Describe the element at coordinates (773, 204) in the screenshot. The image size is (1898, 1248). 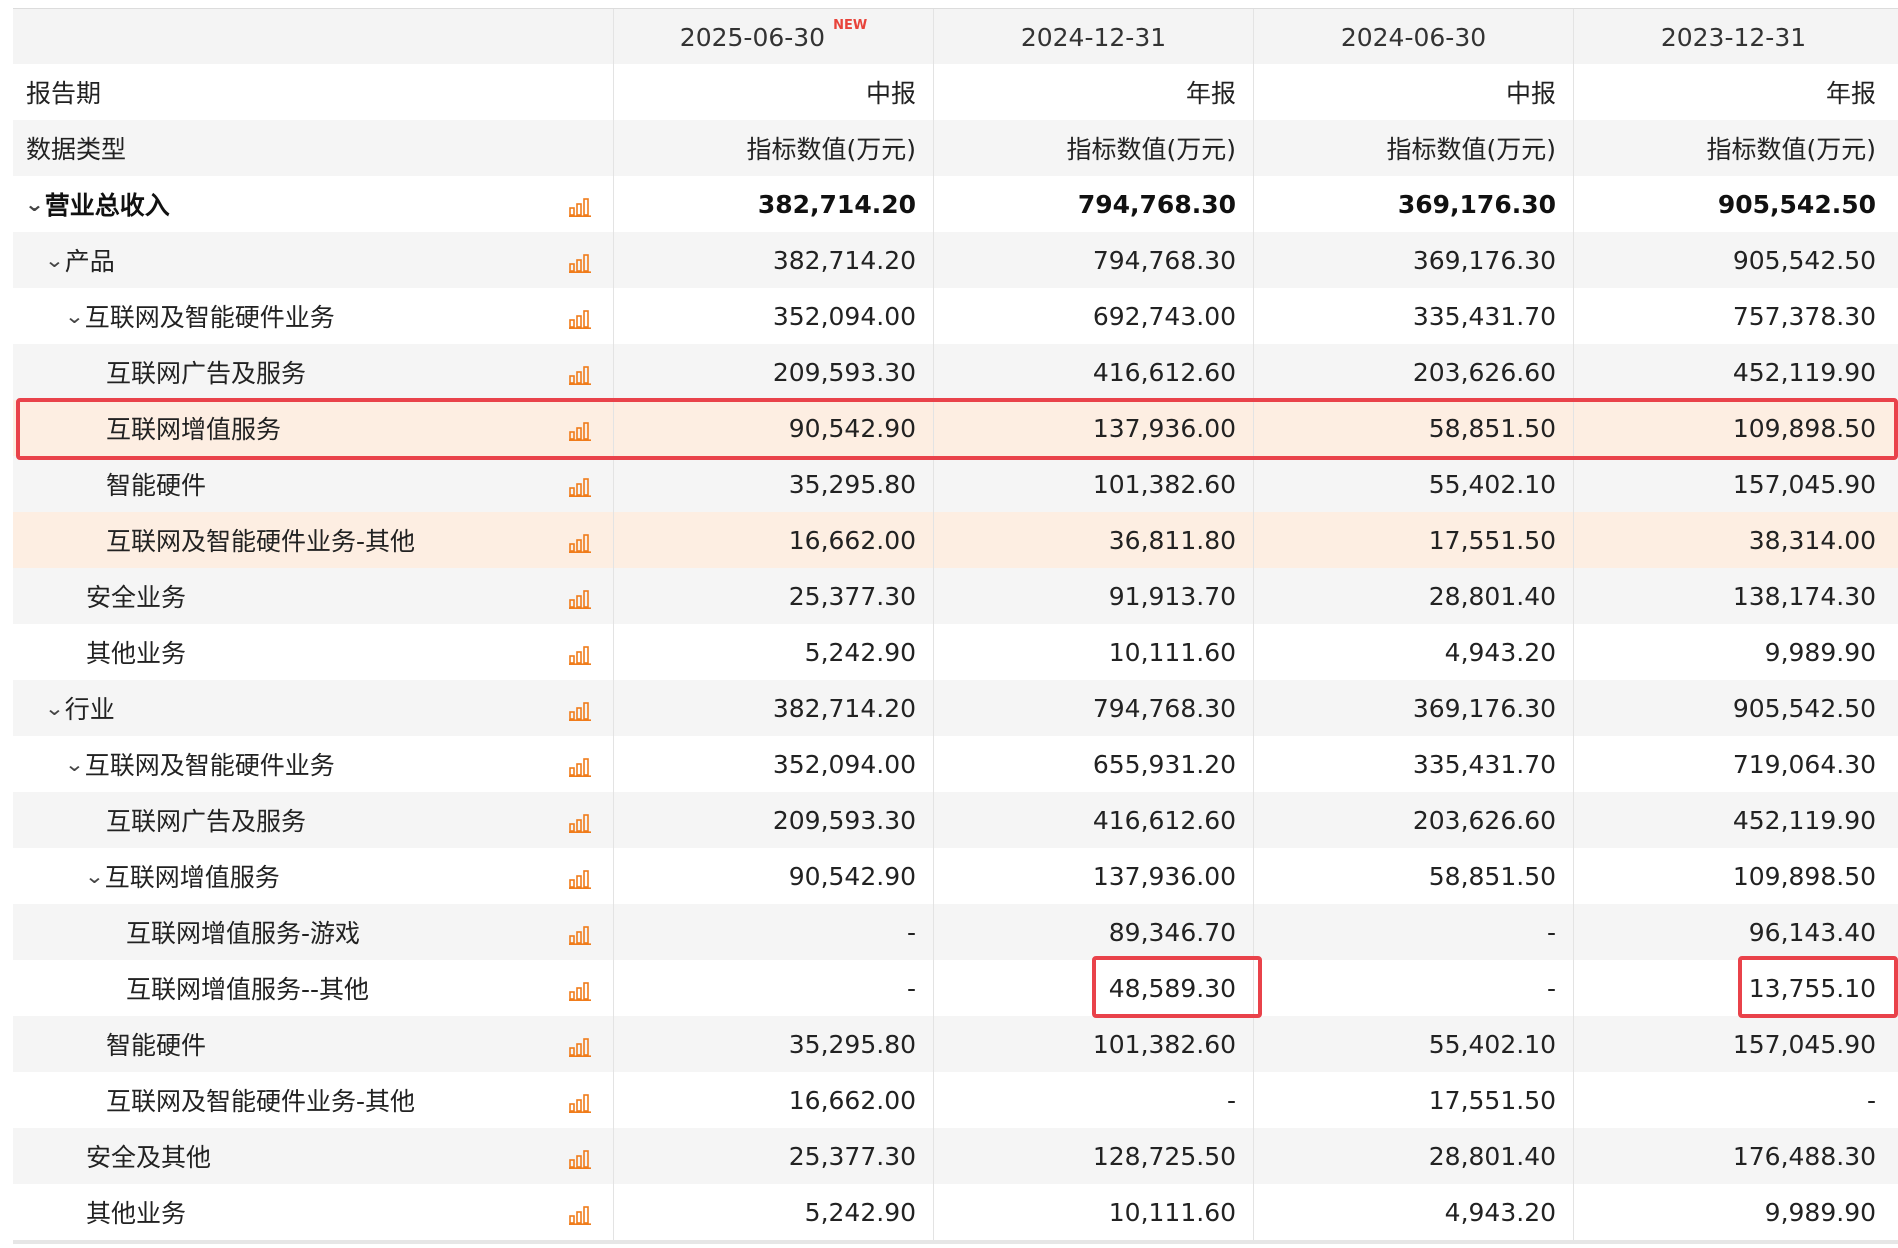
I see `row-value: 382,714.20` at that location.